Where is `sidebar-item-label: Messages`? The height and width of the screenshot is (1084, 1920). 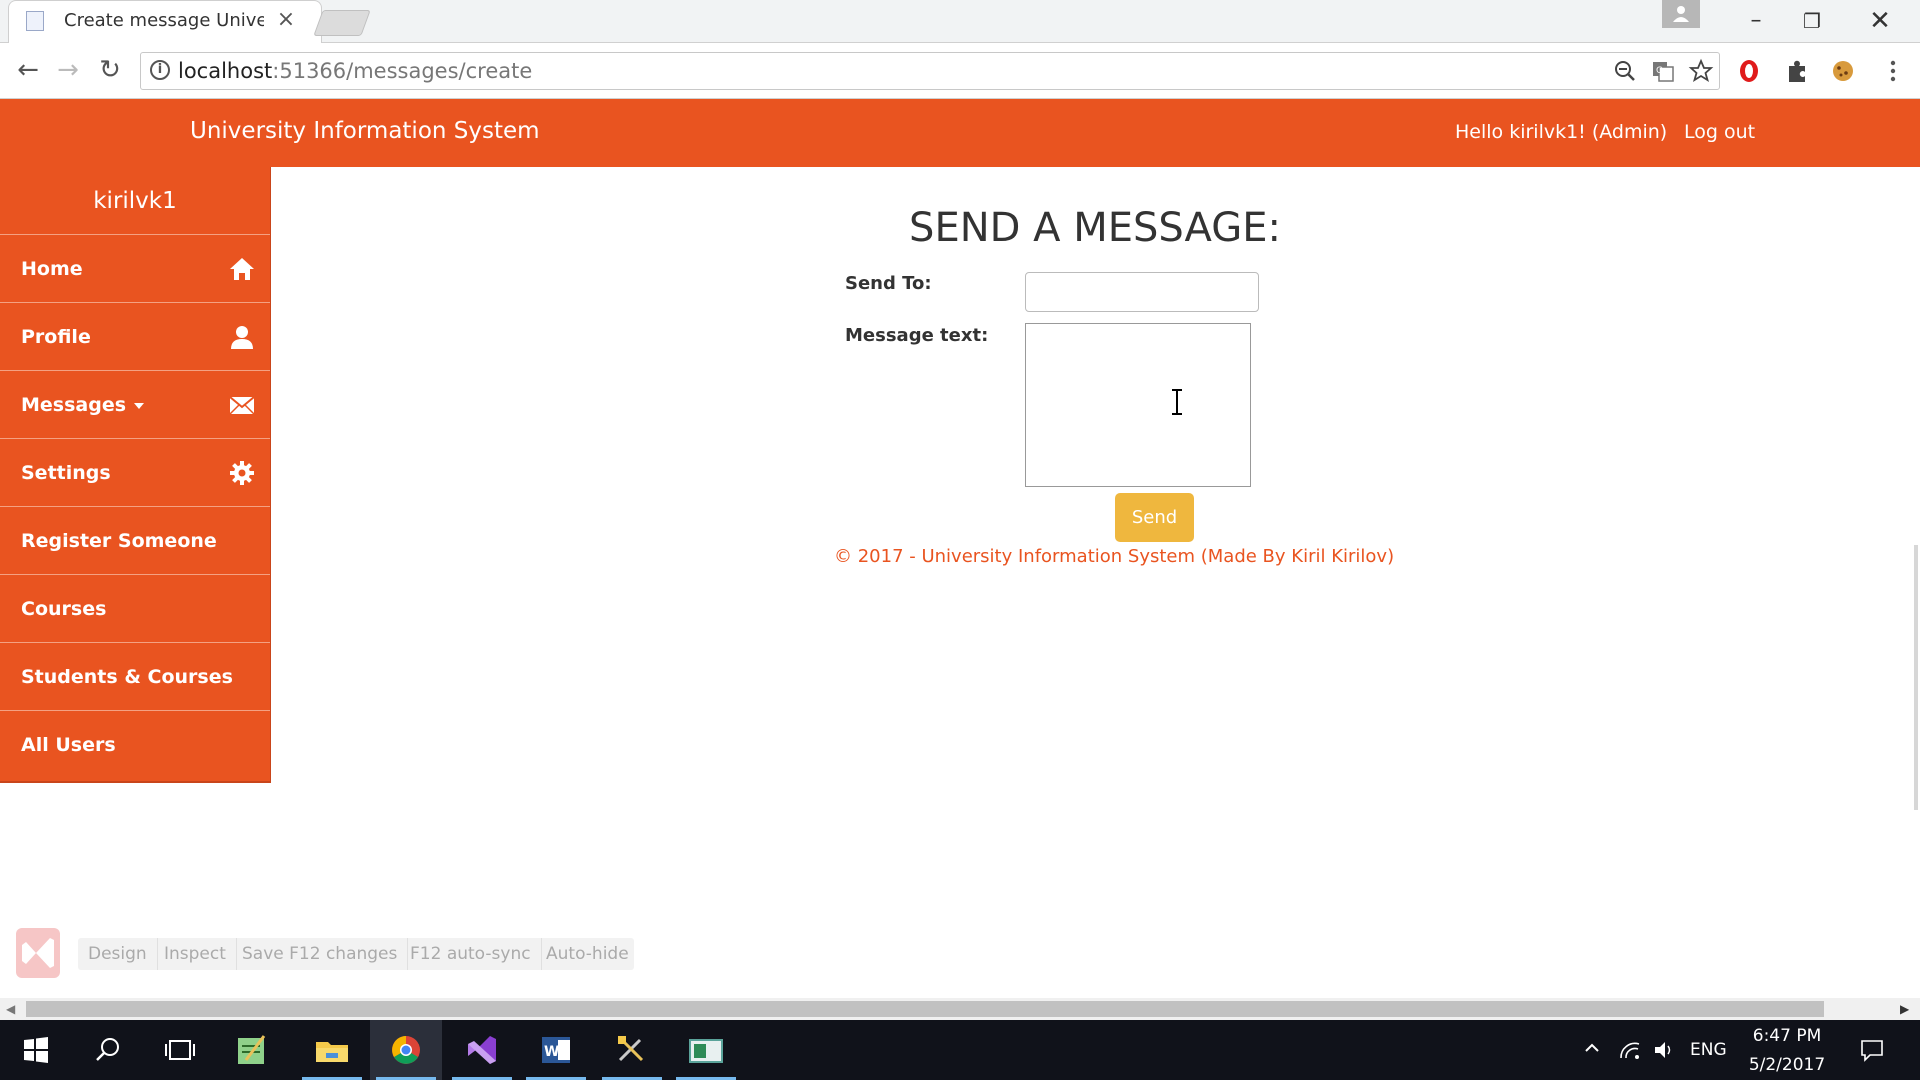 sidebar-item-label: Messages is located at coordinates (83, 405).